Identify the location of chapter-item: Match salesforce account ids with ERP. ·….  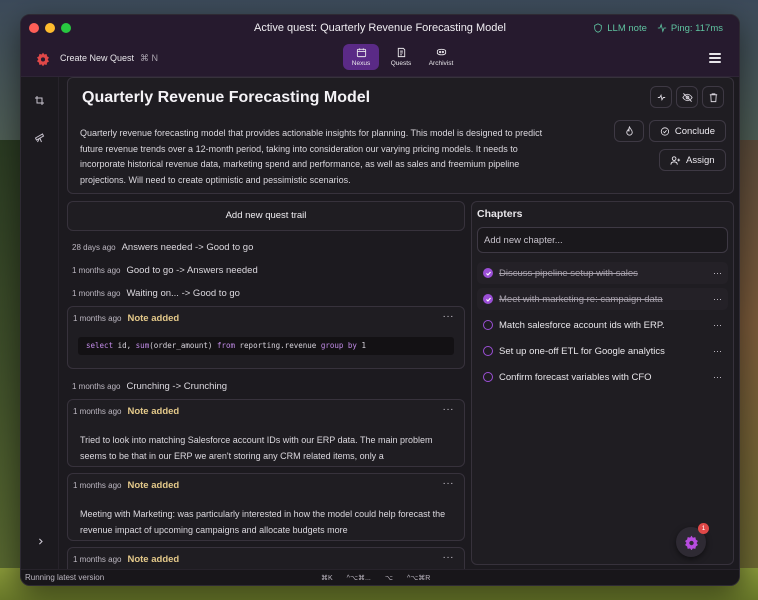
(602, 325).